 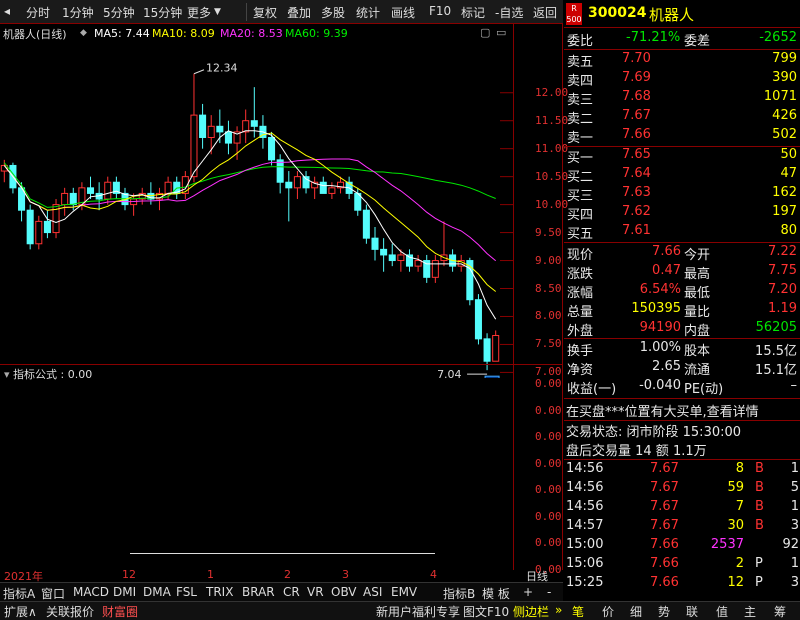 I want to click on indicator-tick: 0.00, so click(x=548, y=463).